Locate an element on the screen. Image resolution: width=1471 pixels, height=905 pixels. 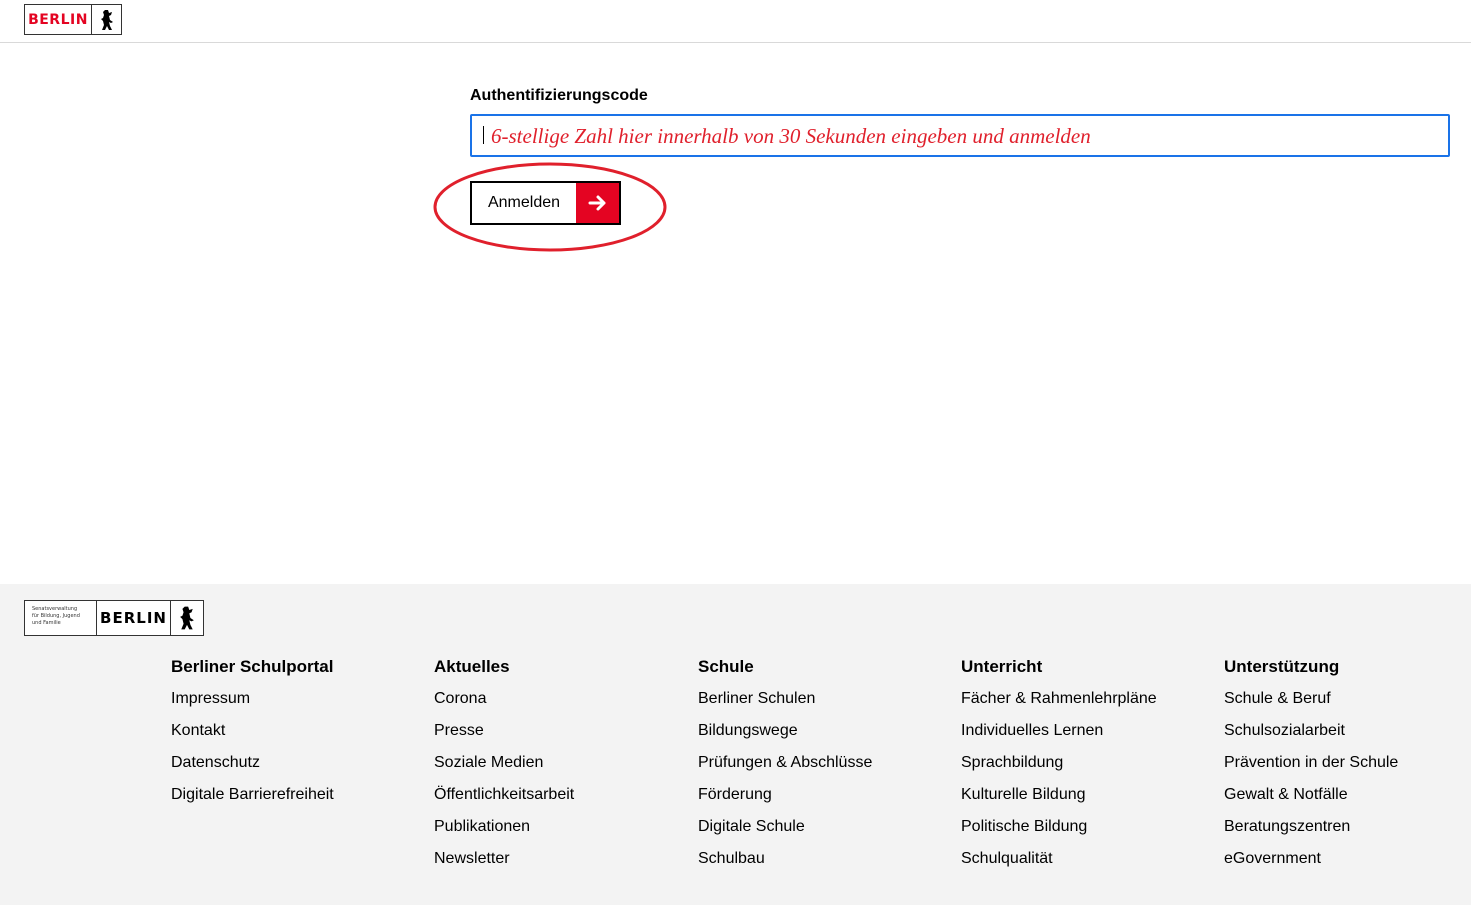
footer-link: Schulsozialarbeit is located at coordinates (1311, 736).